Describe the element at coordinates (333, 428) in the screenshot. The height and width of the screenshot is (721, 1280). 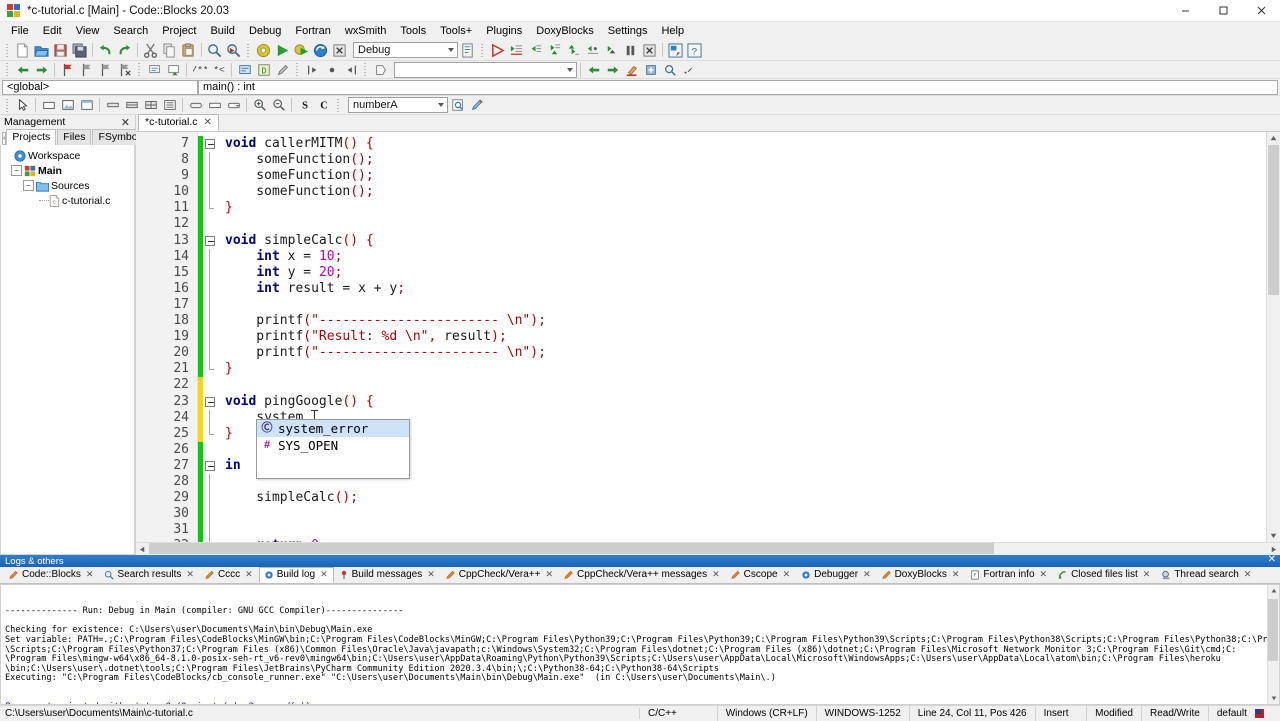
I see `autocomplete-item-system-error: Ⓒ system_error` at that location.